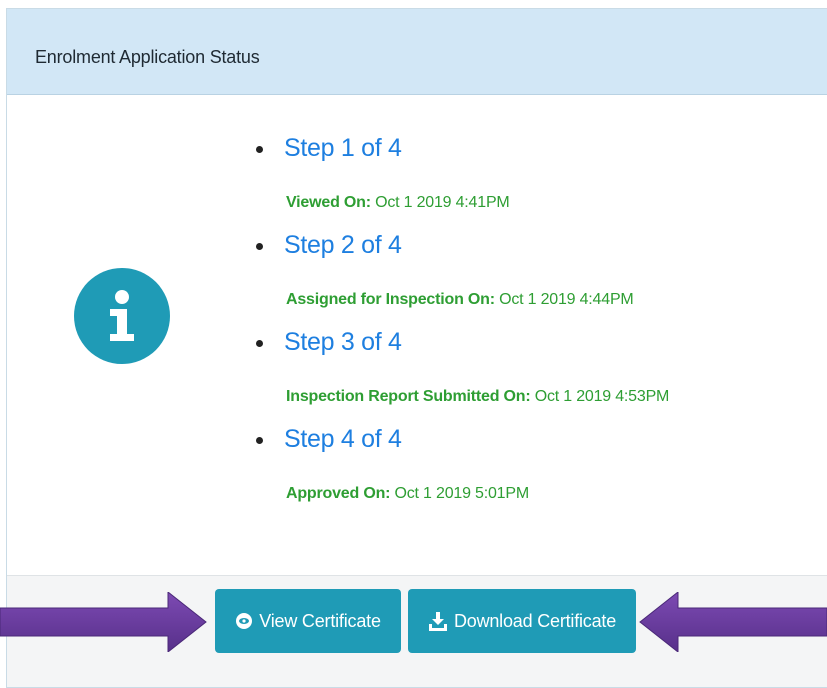  Describe the element at coordinates (417, 52) in the screenshot. I see `panel-header: Enrolment Application Status` at that location.